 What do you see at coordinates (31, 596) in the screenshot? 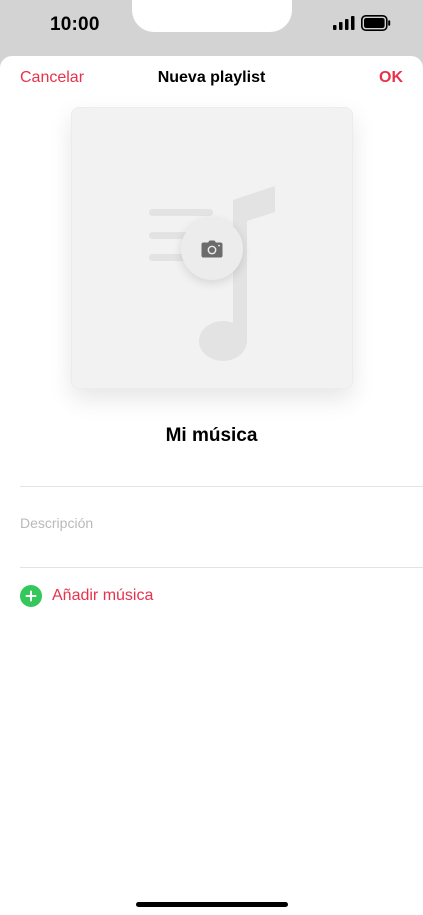
I see `plus-circle-icon` at bounding box center [31, 596].